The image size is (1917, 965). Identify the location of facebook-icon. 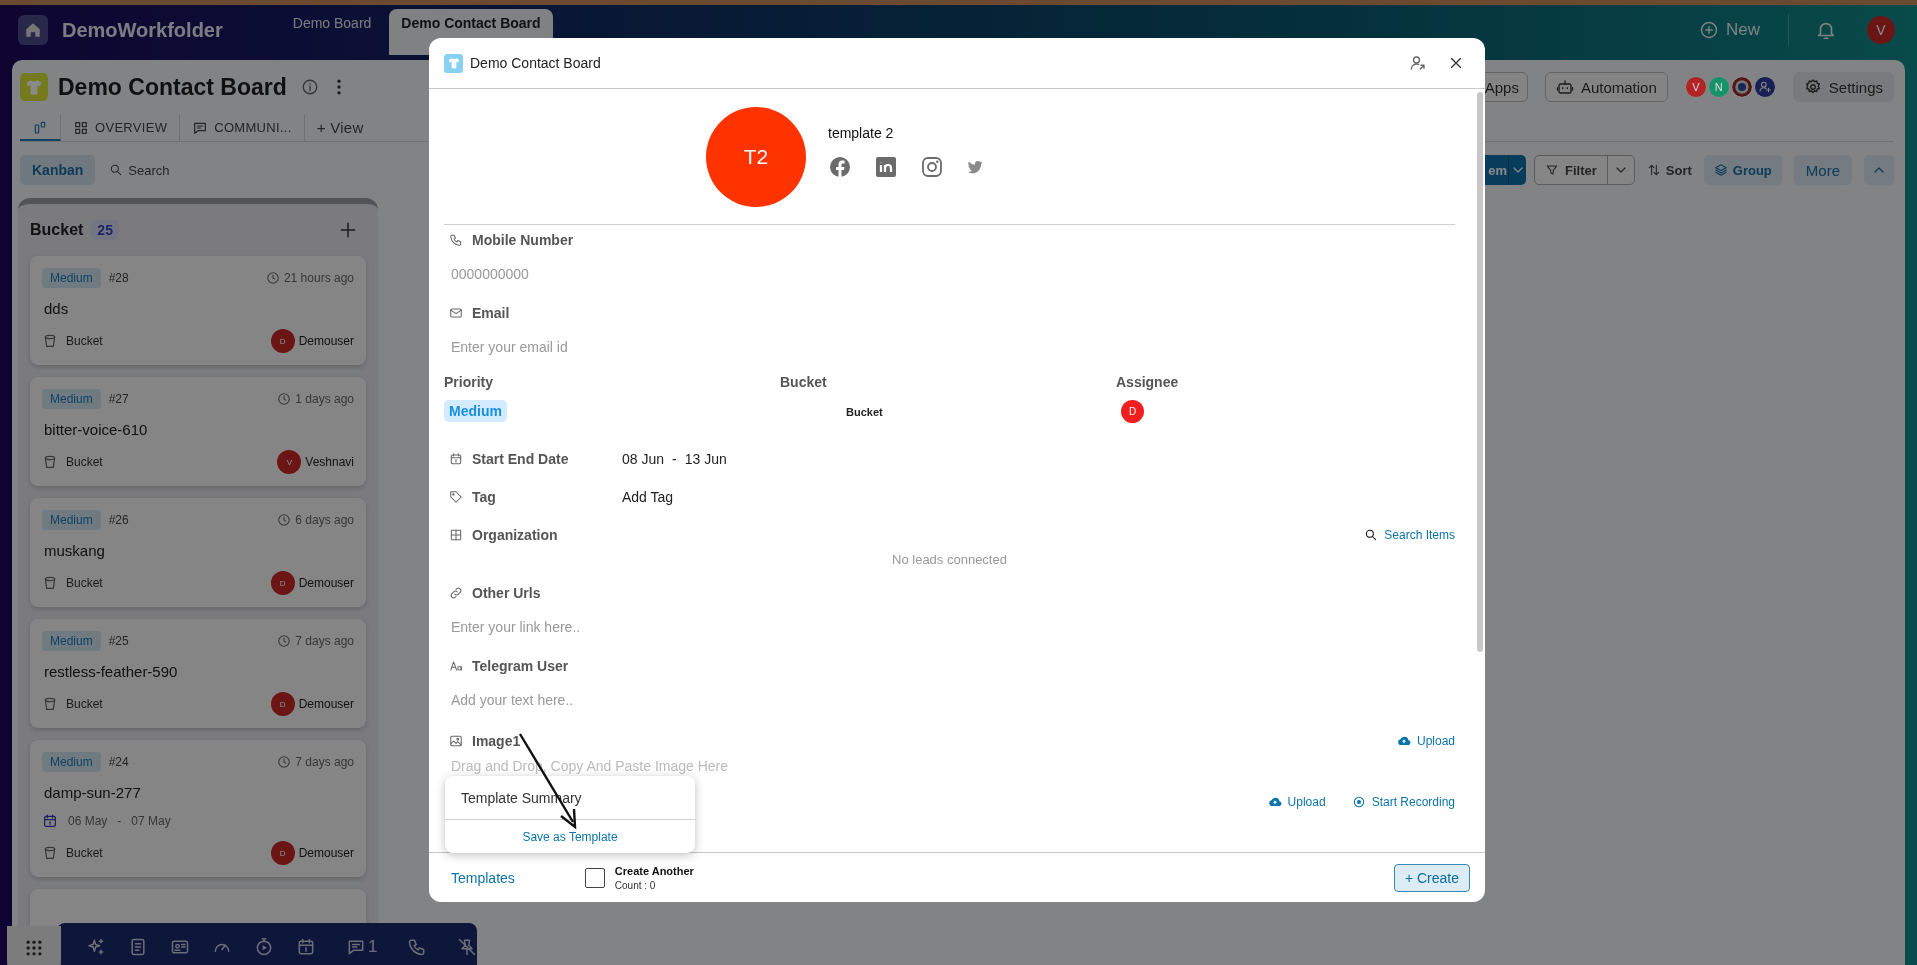
(840, 167).